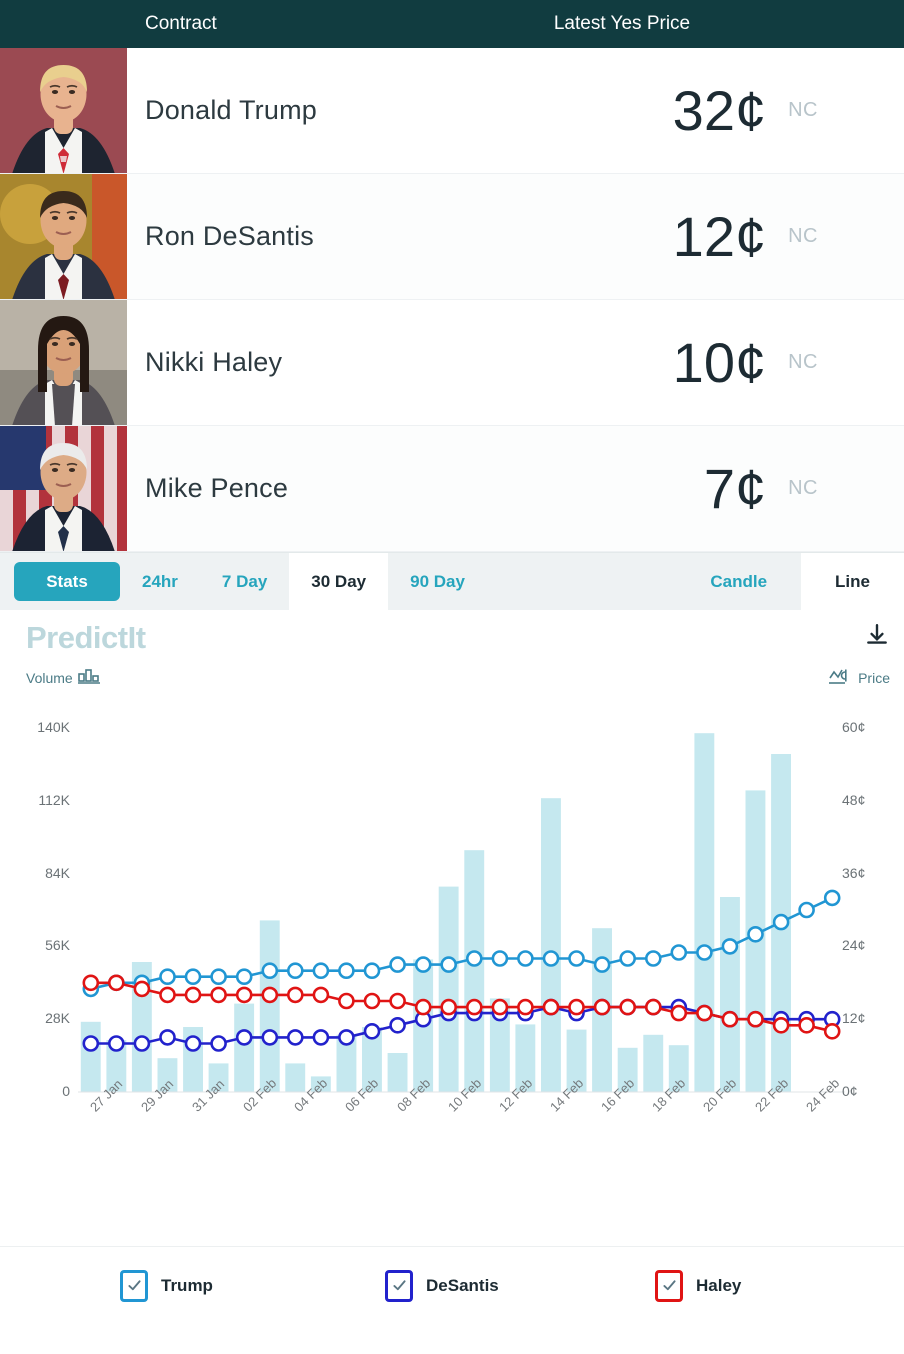  Describe the element at coordinates (399, 1285) in the screenshot. I see `legend-checkbox-desantis` at that location.